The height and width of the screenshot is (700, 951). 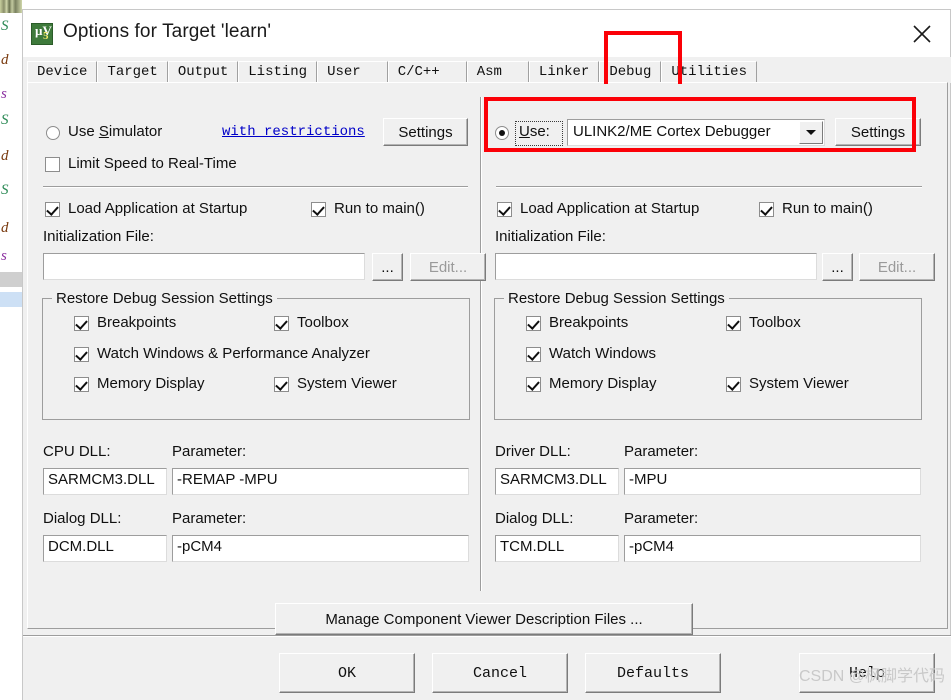 I want to click on right-watch-windows-label: Watch Windows, so click(x=602, y=353).